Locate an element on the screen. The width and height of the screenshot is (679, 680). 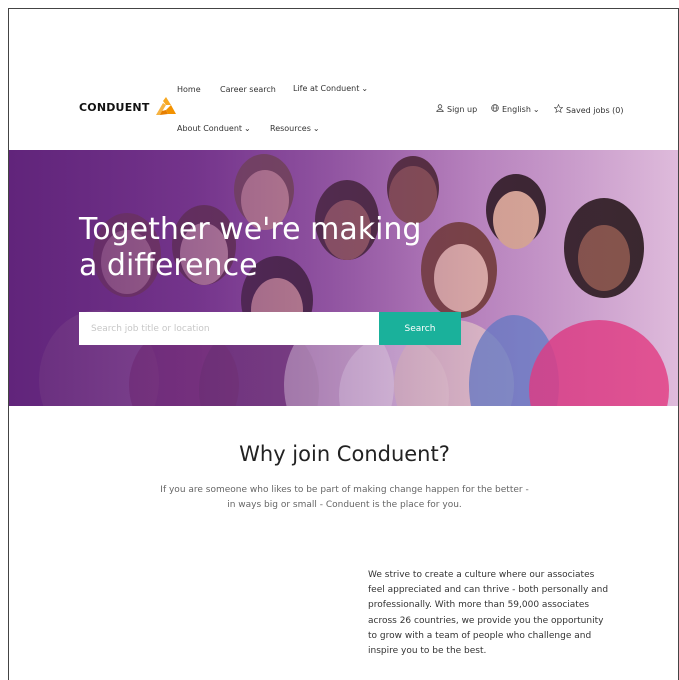
nav-resources: Resources ⌄ is located at coordinates (295, 128).